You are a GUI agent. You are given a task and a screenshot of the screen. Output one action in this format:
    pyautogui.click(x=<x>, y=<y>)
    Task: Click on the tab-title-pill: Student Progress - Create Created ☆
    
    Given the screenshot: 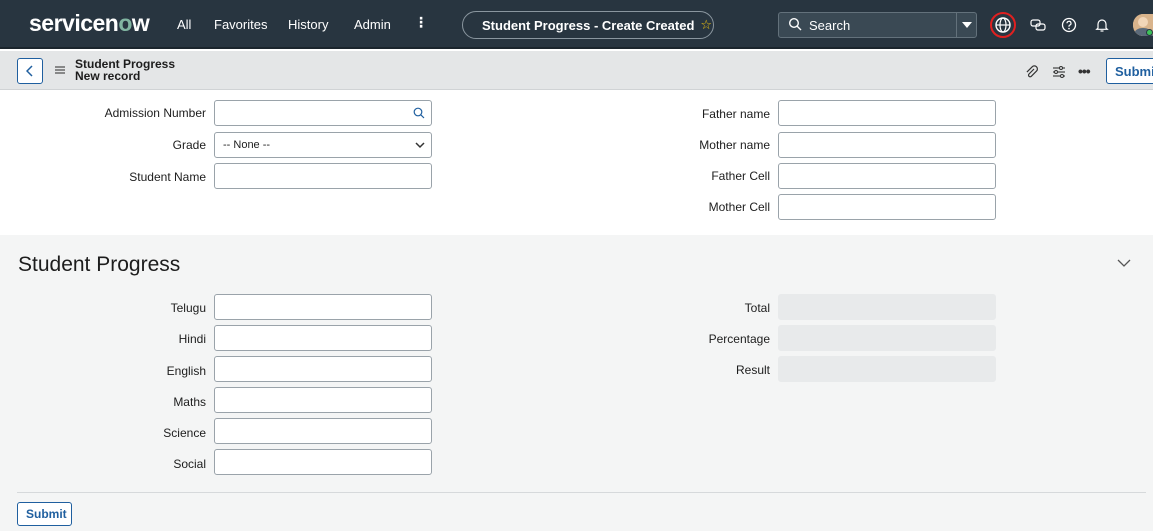 What is the action you would take?
    pyautogui.click(x=588, y=25)
    